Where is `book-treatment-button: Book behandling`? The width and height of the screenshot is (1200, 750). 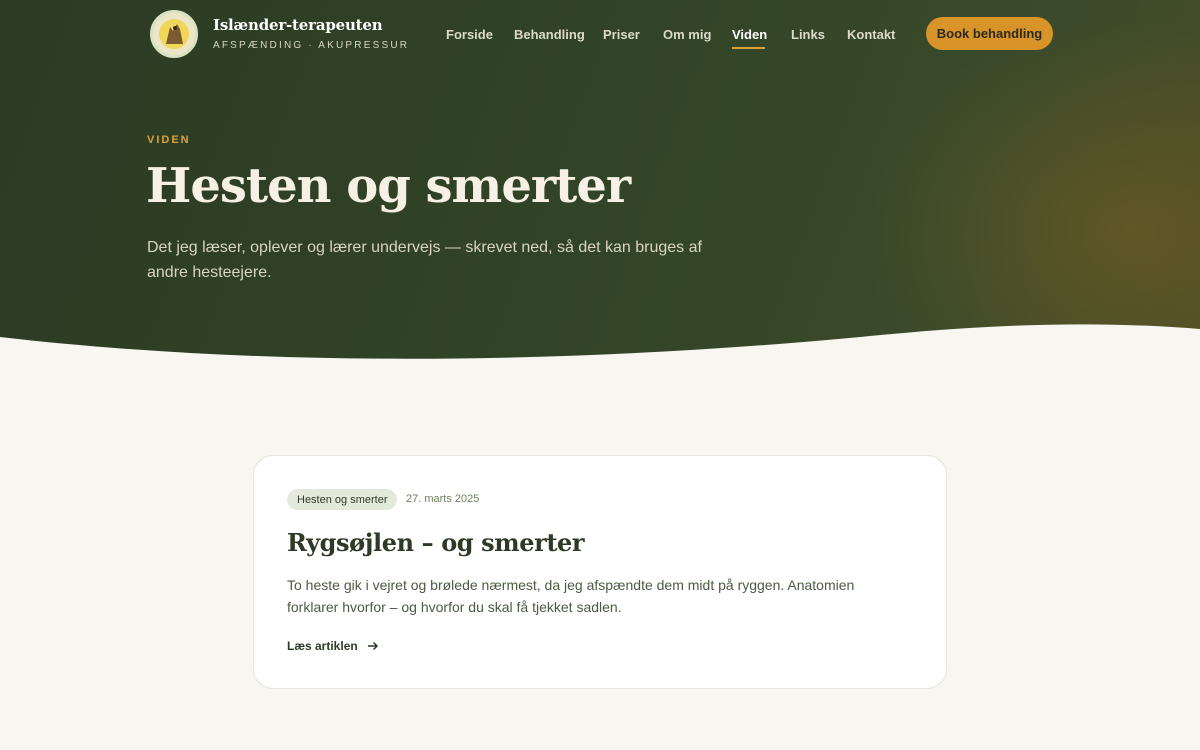
book-treatment-button: Book behandling is located at coordinates (989, 33).